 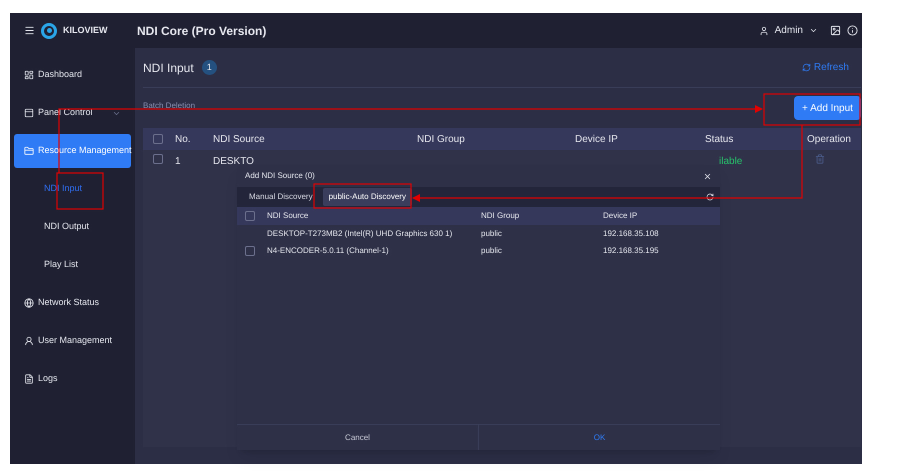 What do you see at coordinates (631, 234) in the screenshot?
I see `table-cell: 192.168.35.108` at bounding box center [631, 234].